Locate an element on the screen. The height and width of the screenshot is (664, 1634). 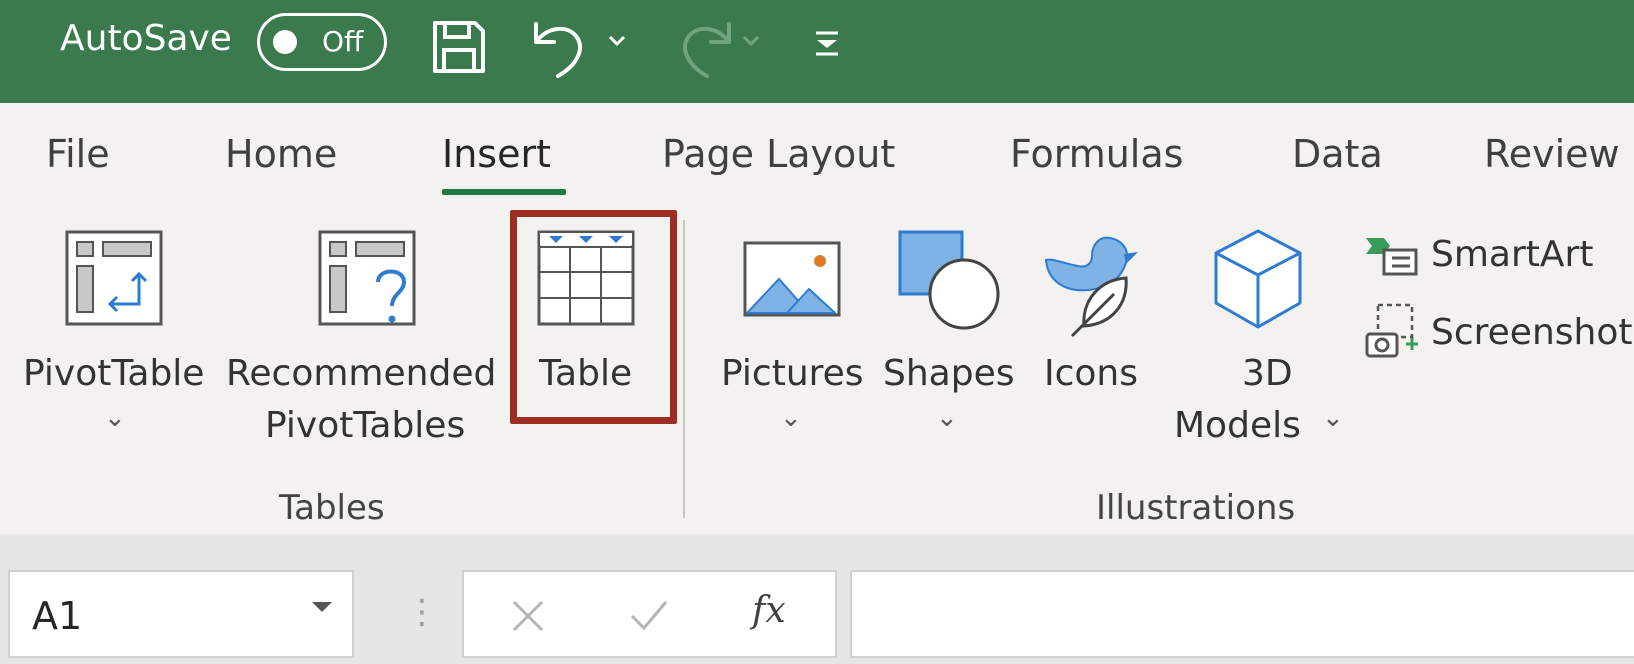
shapes-label: Shapes is located at coordinates (949, 373).